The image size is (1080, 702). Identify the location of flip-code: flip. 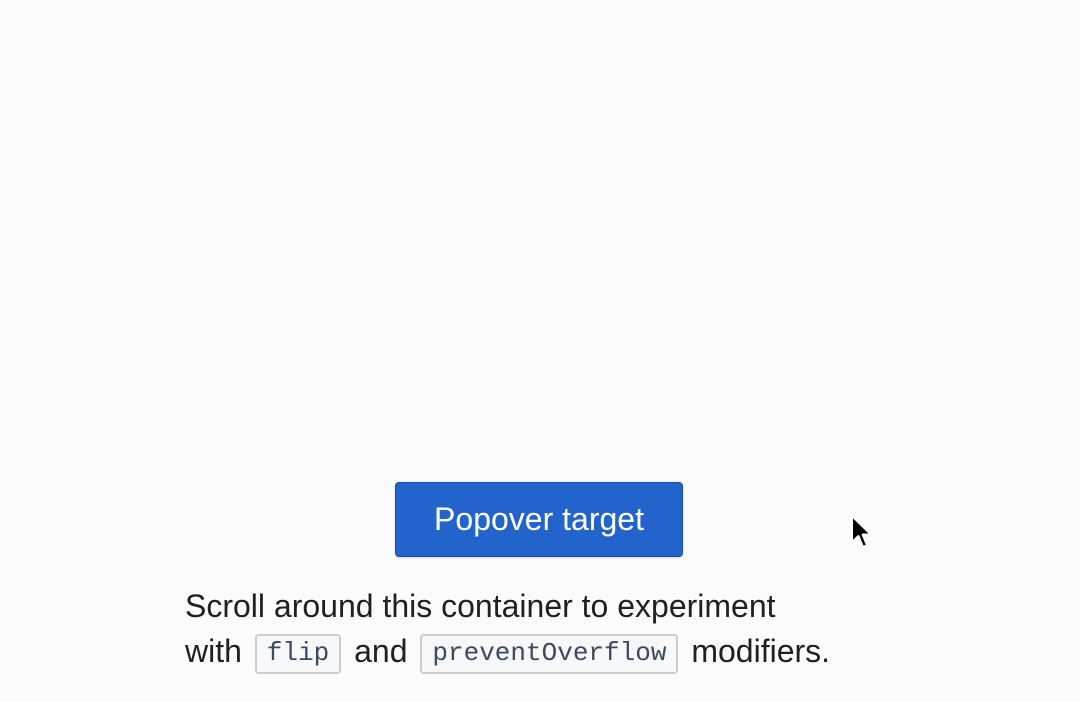
(298, 654).